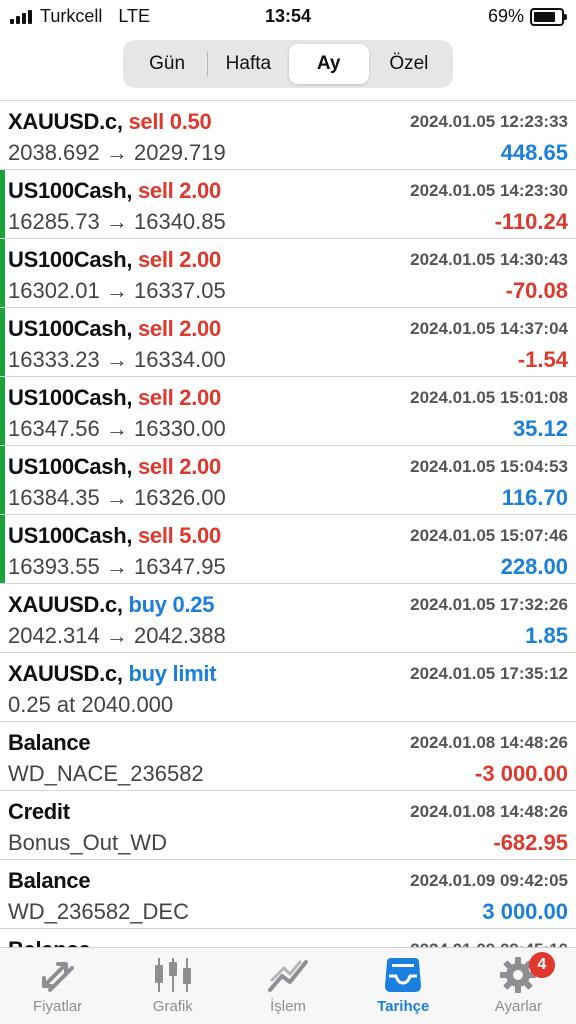 The width and height of the screenshot is (576, 1024). Describe the element at coordinates (328, 64) in the screenshot. I see `period-month-tab: Ay` at that location.